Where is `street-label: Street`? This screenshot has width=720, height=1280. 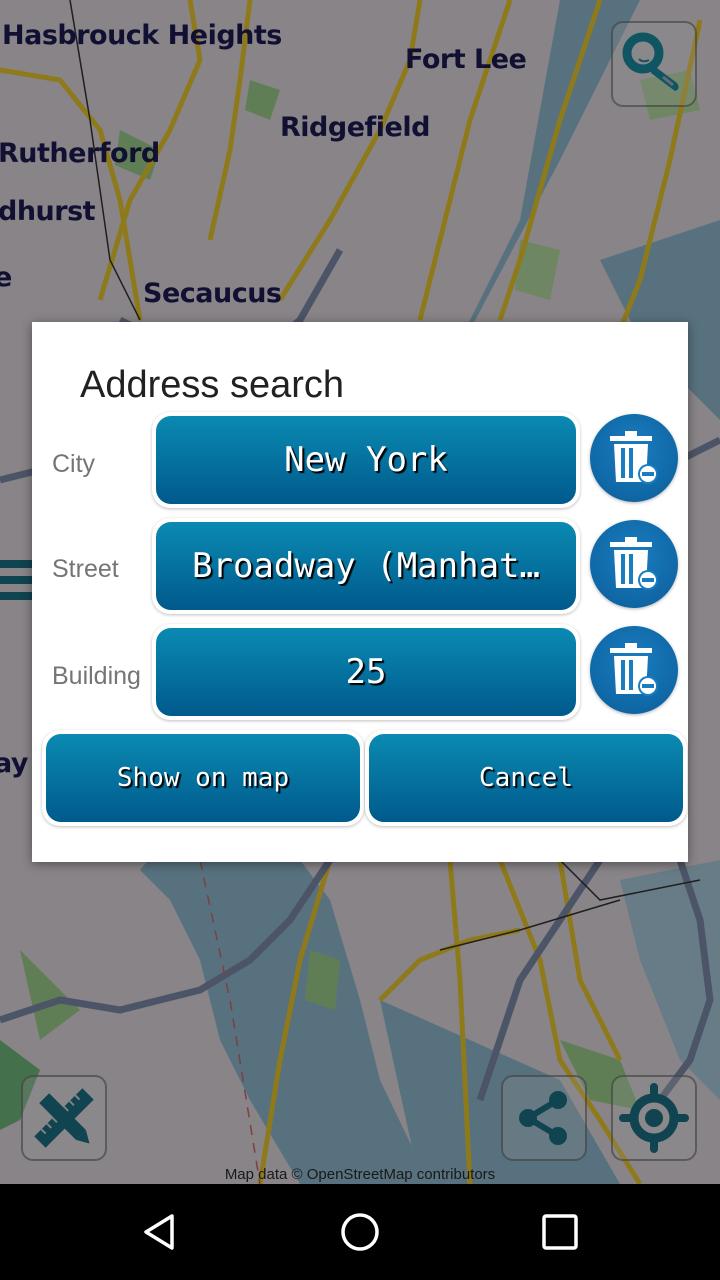
street-label: Street is located at coordinates (85, 569).